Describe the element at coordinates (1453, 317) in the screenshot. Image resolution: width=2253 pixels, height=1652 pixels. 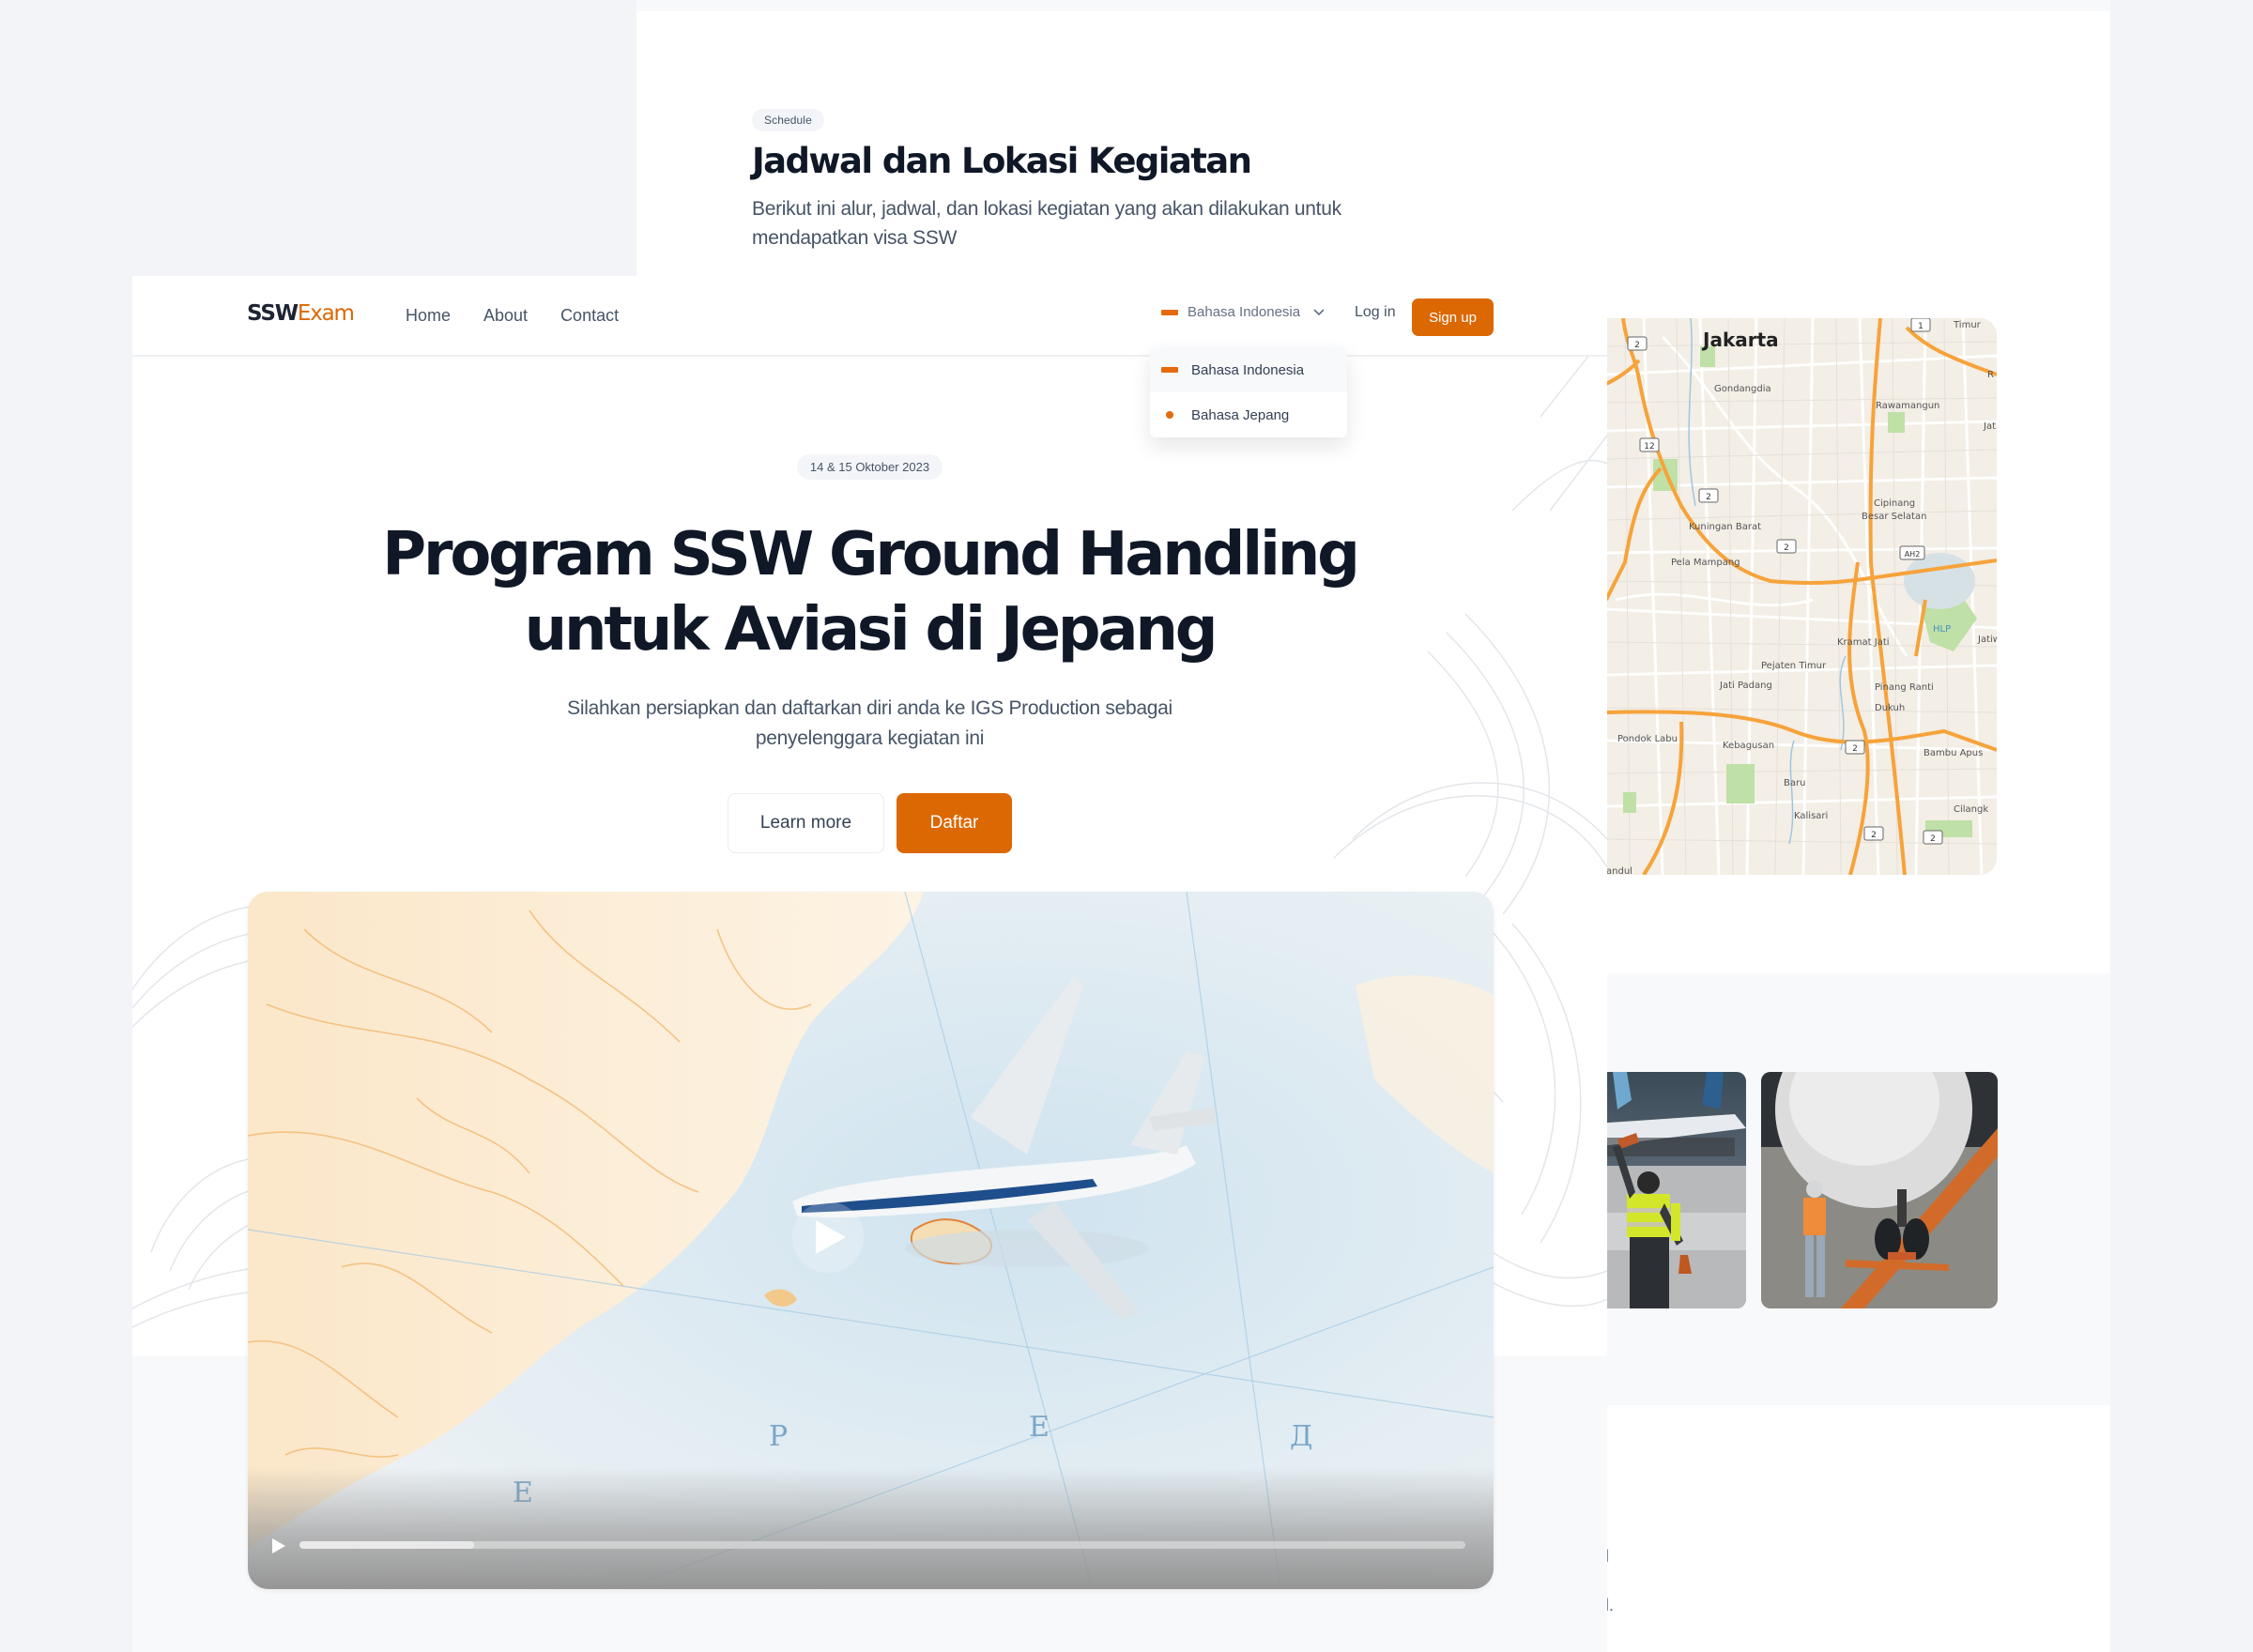
I see `signup-button: Sign up` at that location.